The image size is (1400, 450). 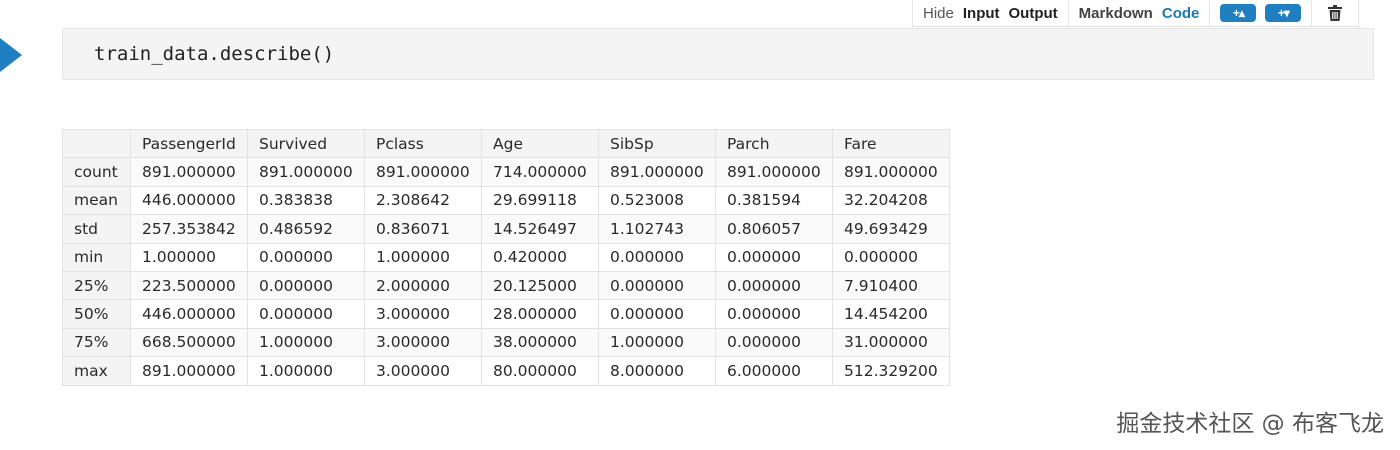 I want to click on index-header, so click(x=96, y=143).